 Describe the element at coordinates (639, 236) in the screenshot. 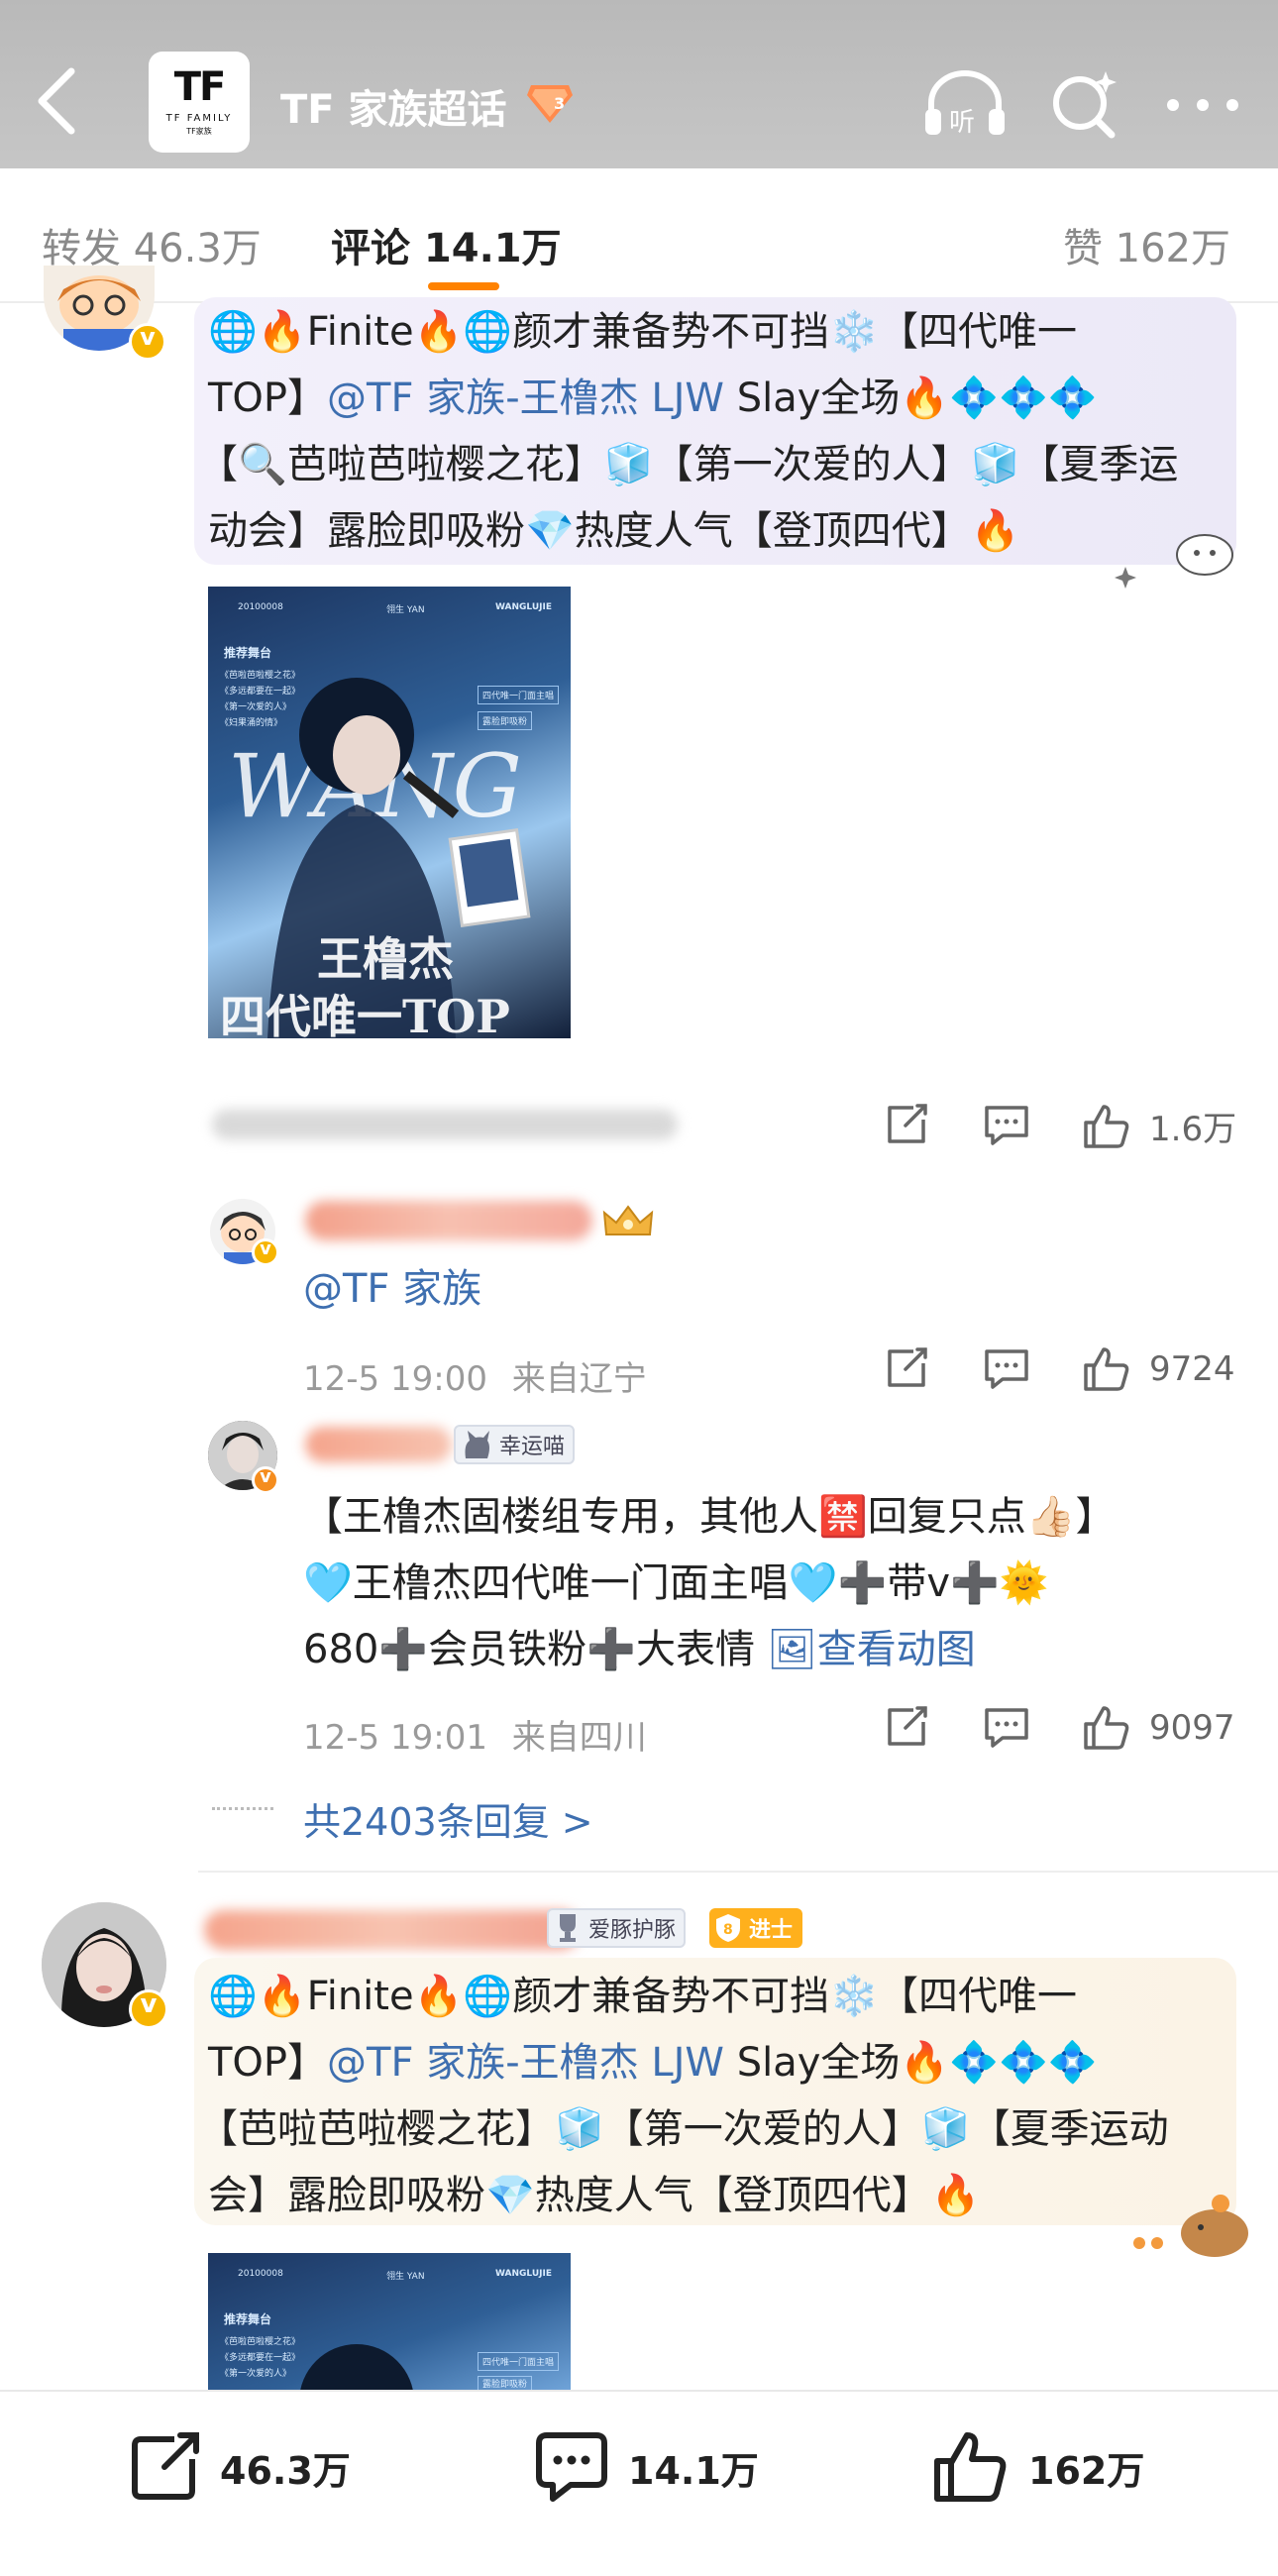

I see `tab-bar: 转发 46.3万 评论 14.1万 赞 162万` at that location.